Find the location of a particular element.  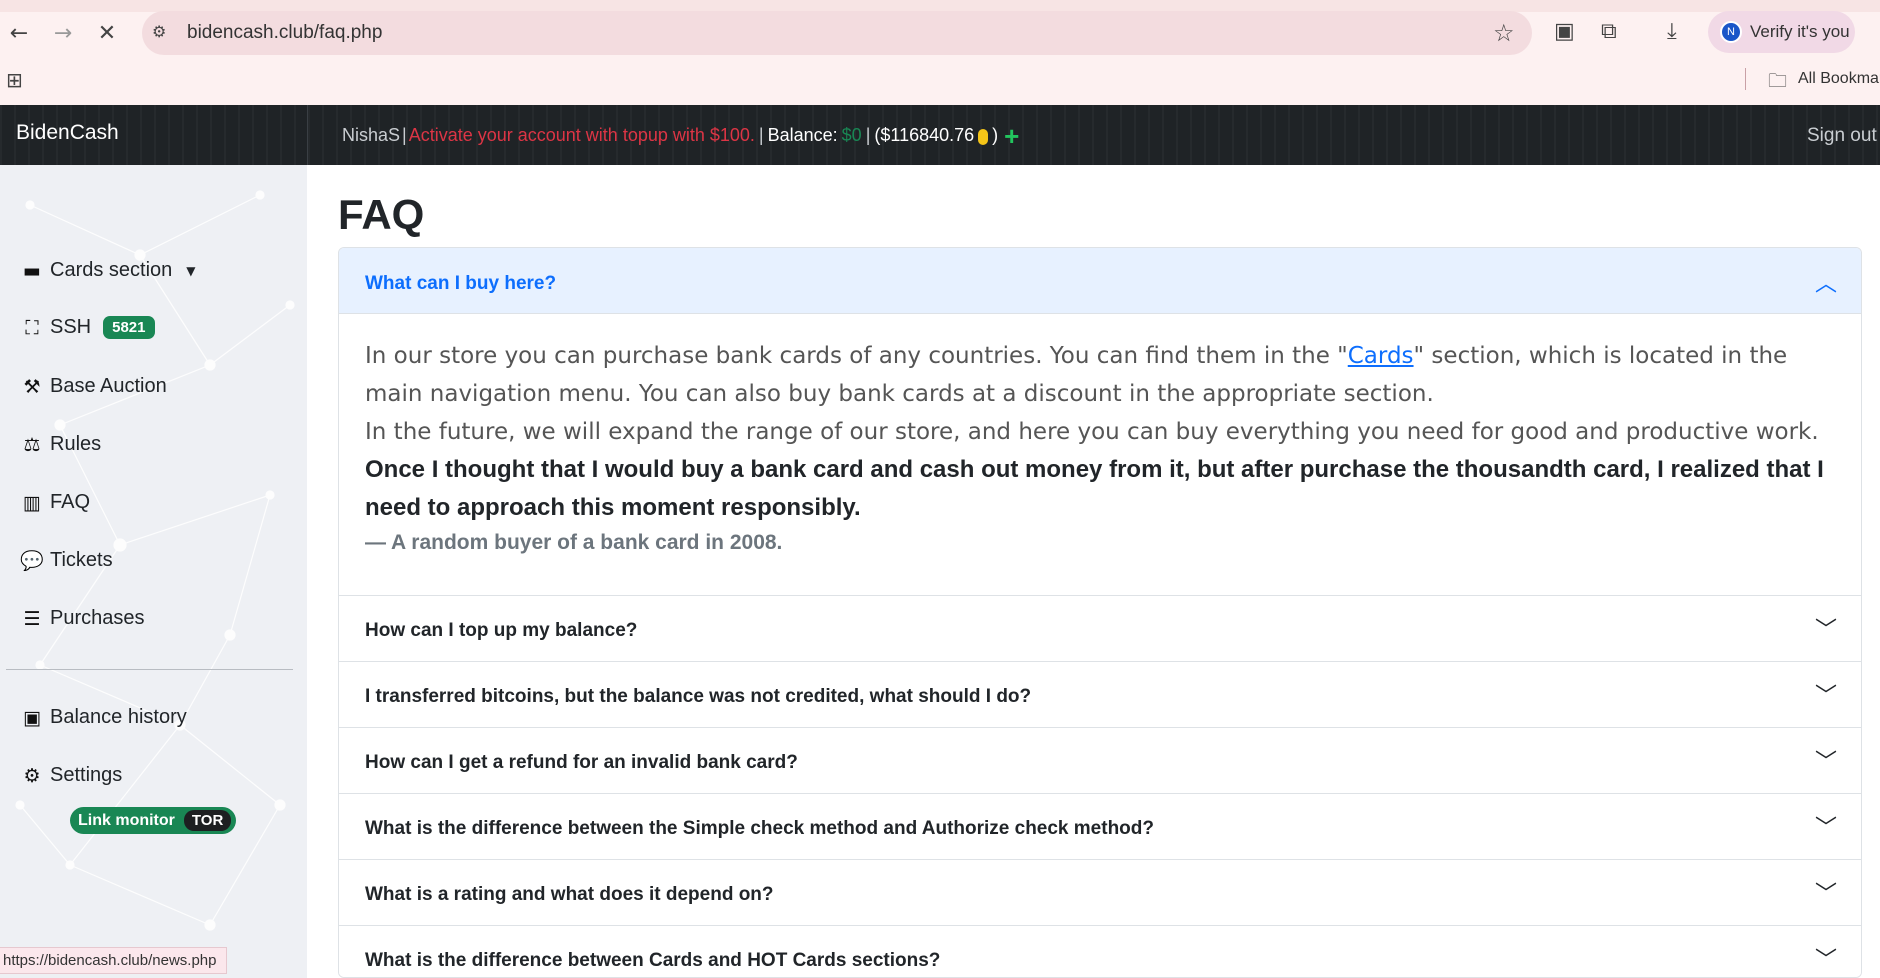

balance-label: Balance: is located at coordinates (802, 135).